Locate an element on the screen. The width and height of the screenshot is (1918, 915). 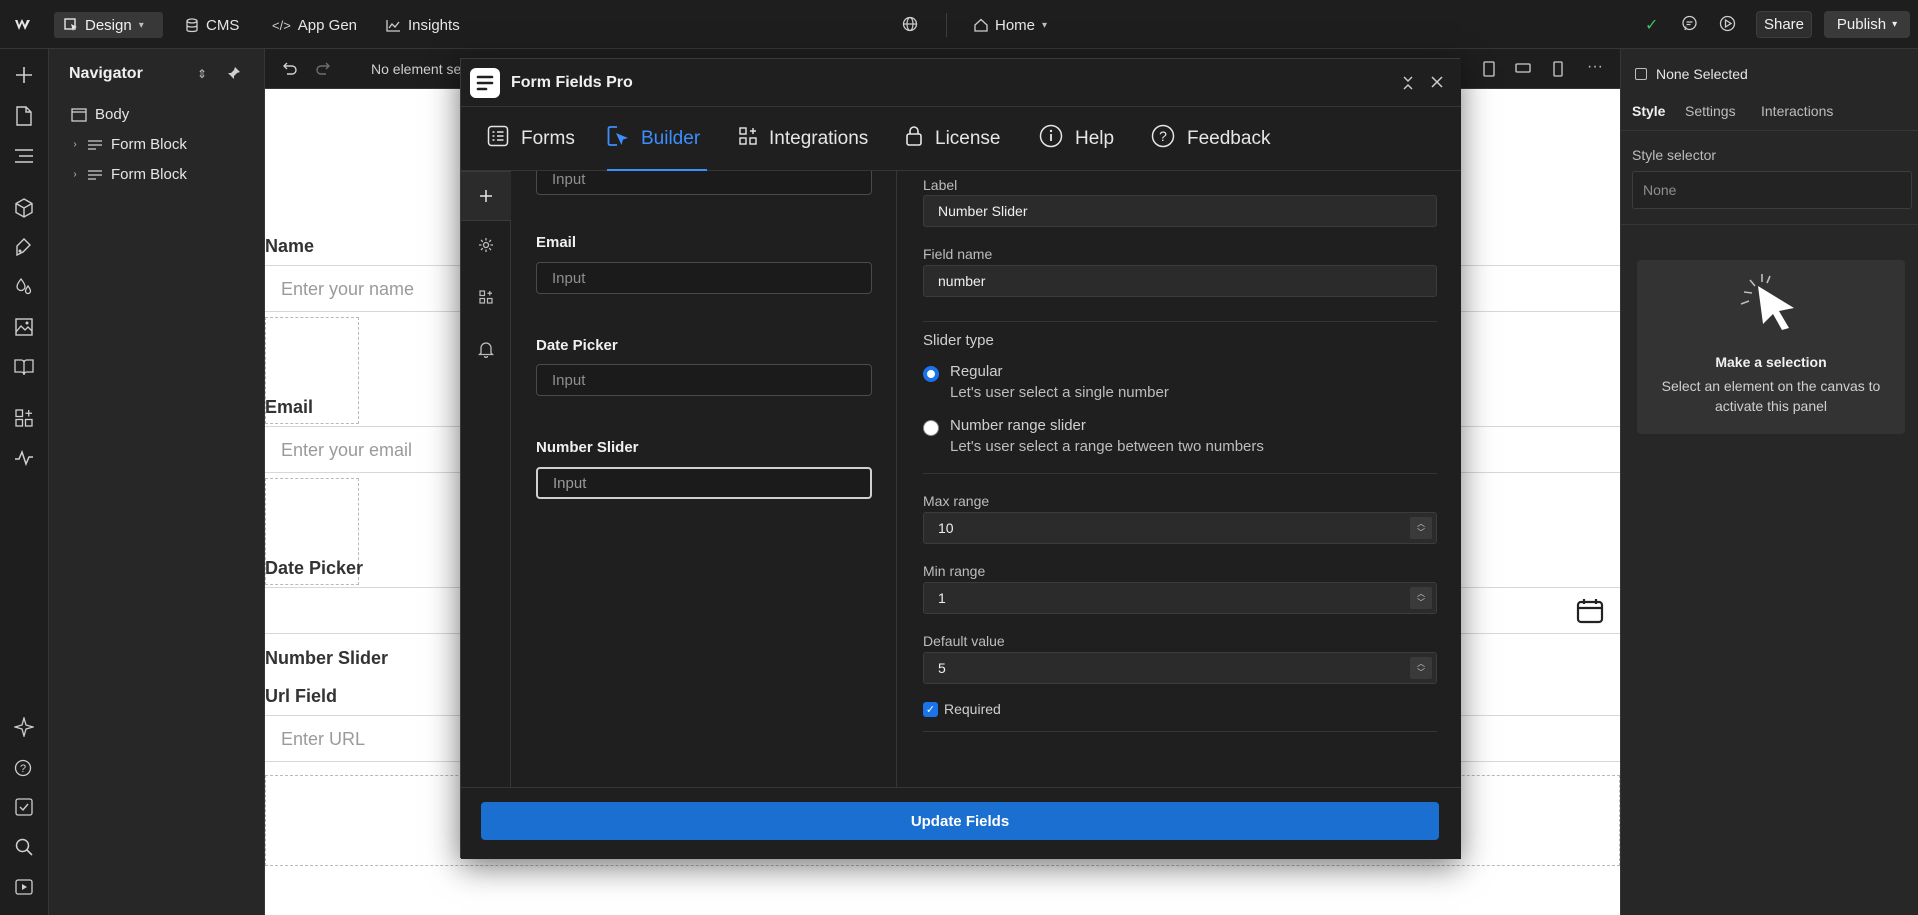
mobile-landscape-icon is located at coordinates (1523, 68).